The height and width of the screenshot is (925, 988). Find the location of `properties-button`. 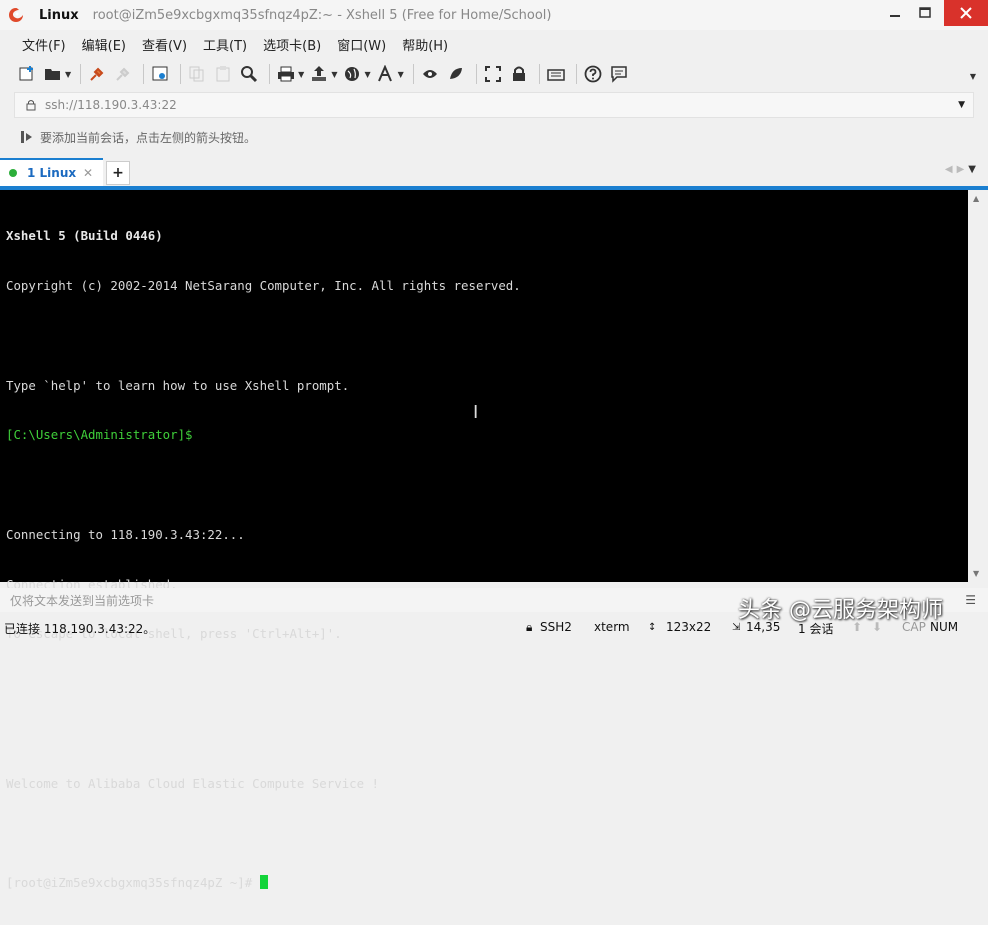

properties-button is located at coordinates (160, 74).